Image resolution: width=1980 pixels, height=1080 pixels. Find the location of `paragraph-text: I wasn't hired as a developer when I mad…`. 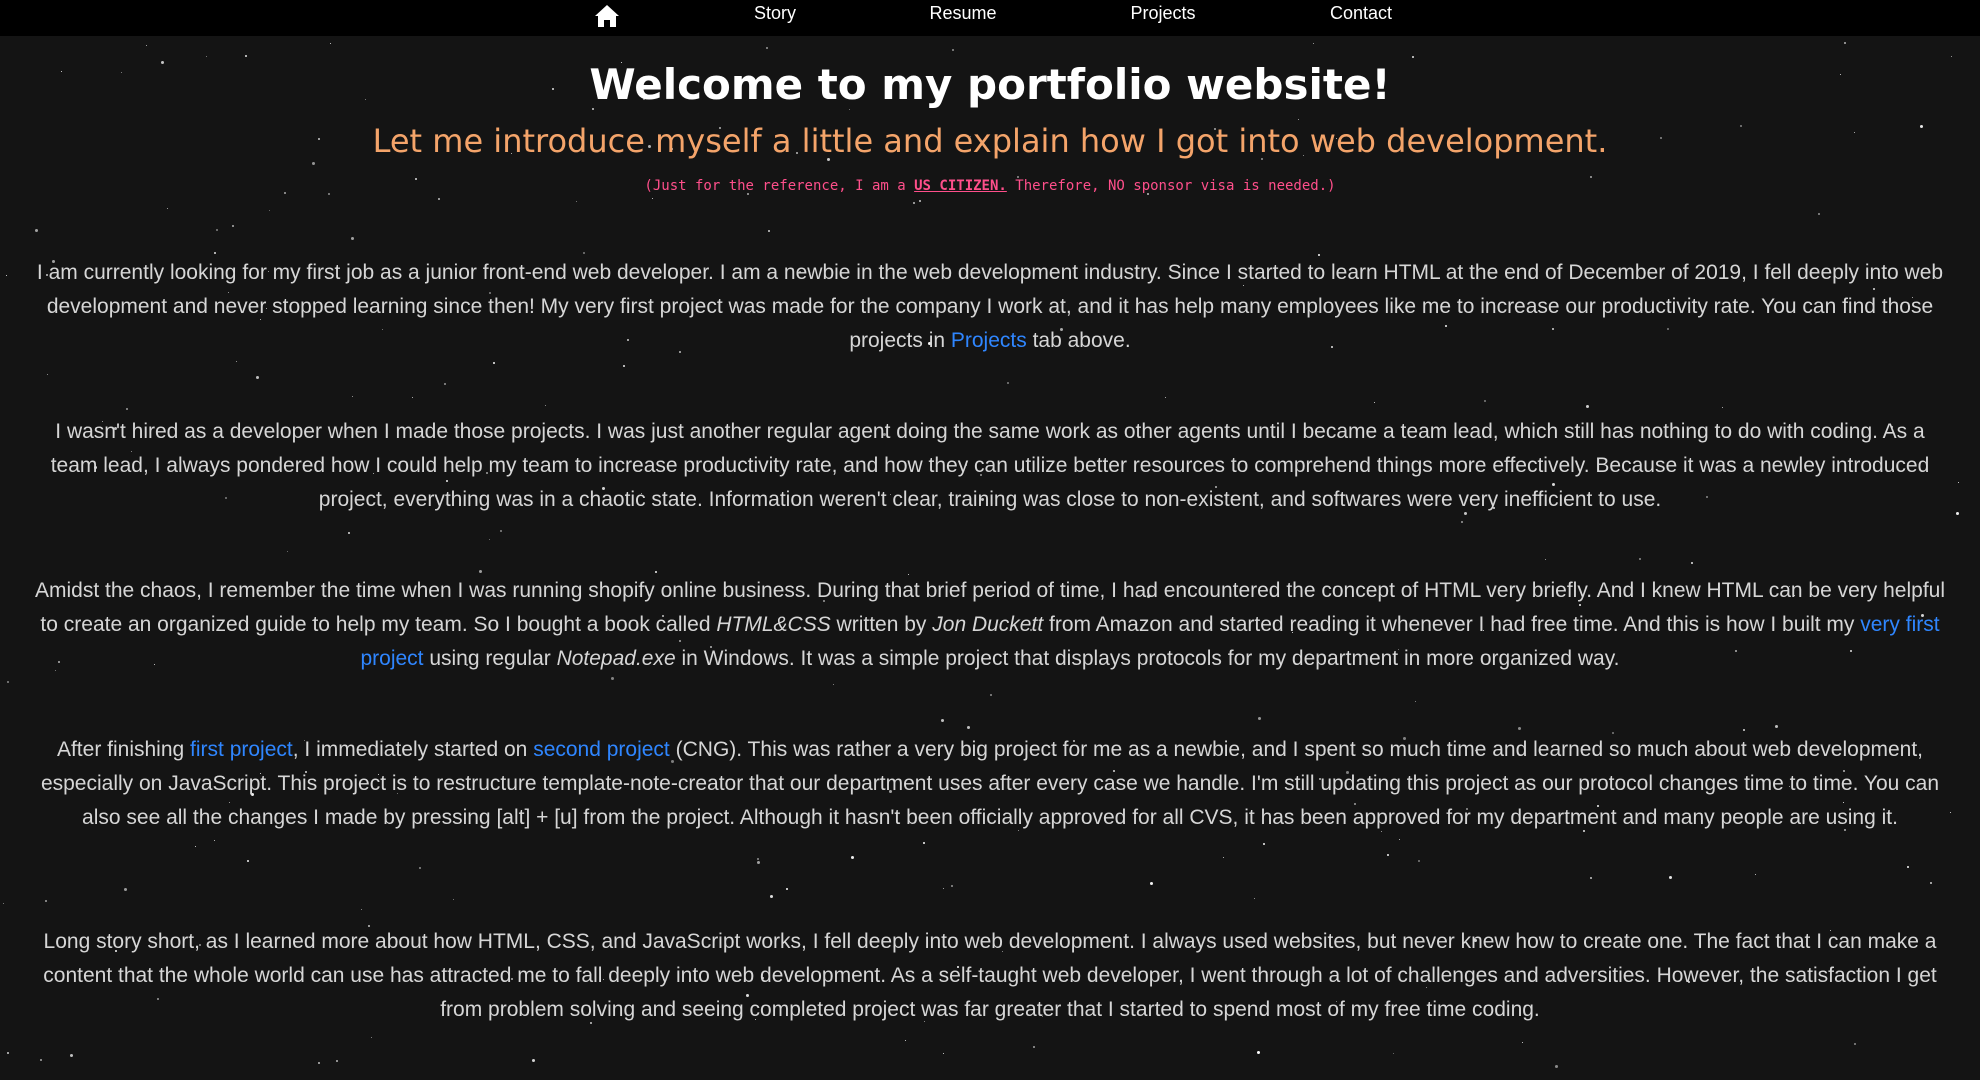

paragraph-text: I wasn't hired as a developer when I mad… is located at coordinates (990, 465).